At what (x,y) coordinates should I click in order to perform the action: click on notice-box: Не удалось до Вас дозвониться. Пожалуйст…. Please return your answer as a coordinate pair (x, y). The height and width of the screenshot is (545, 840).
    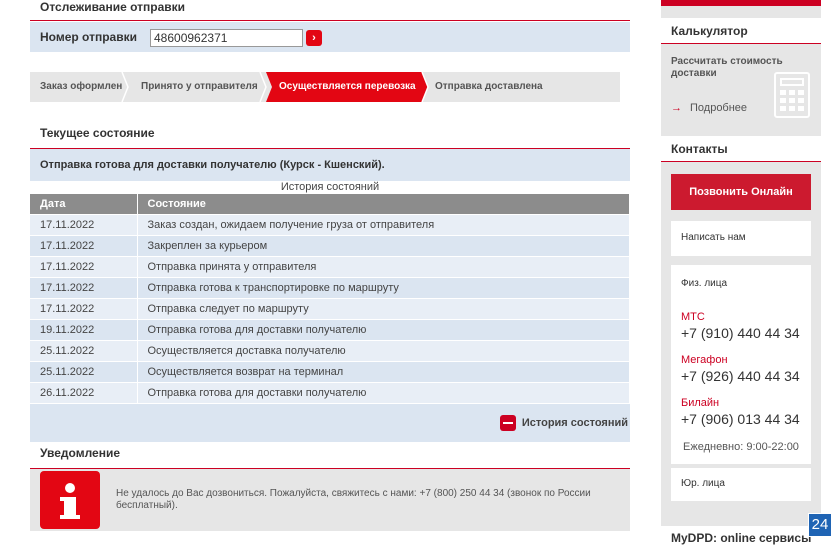
    Looking at the image, I should click on (330, 500).